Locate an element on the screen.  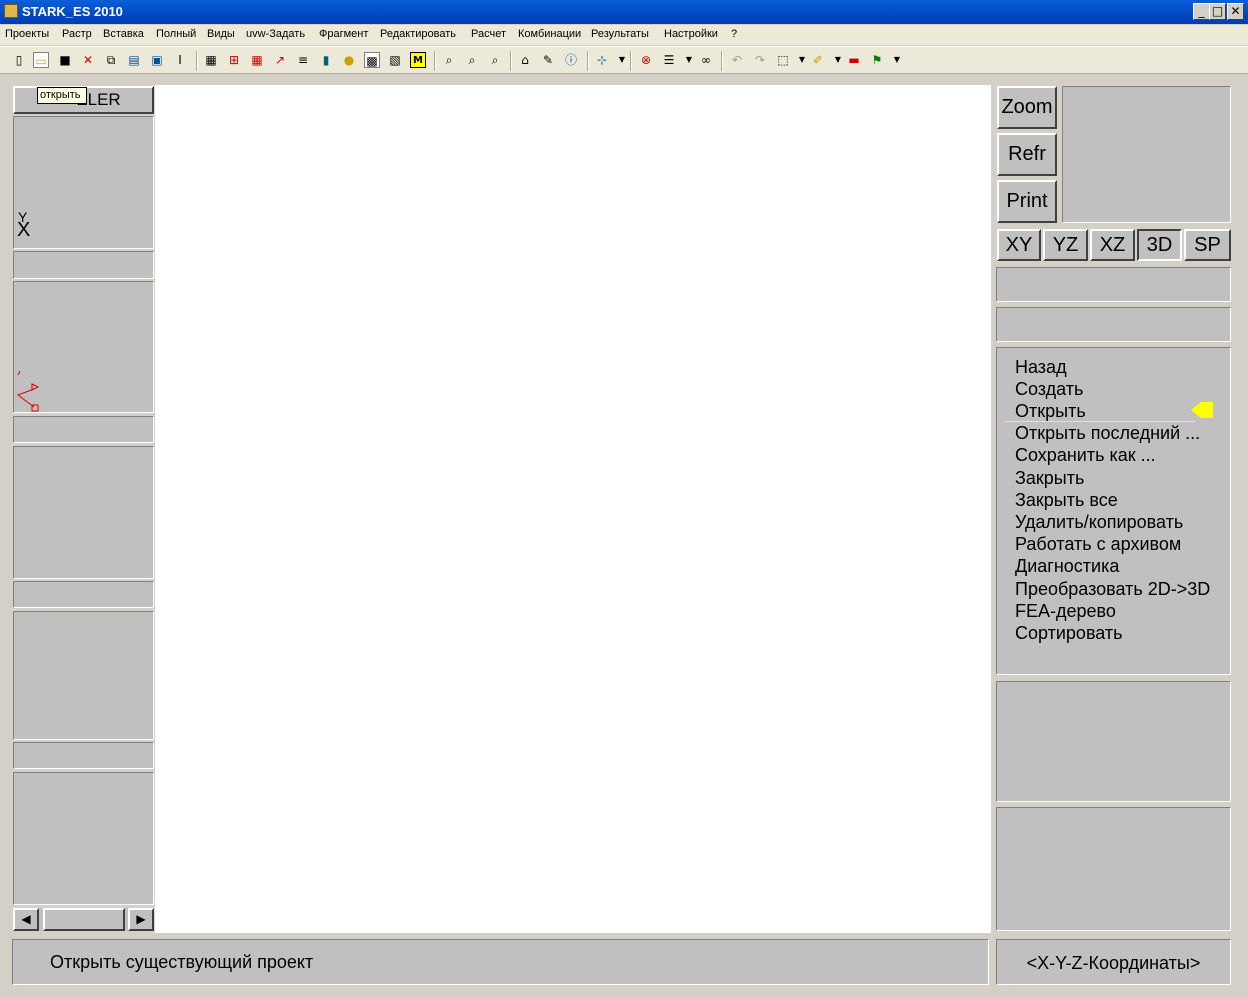
node-icon: ▩ is located at coordinates (372, 60).